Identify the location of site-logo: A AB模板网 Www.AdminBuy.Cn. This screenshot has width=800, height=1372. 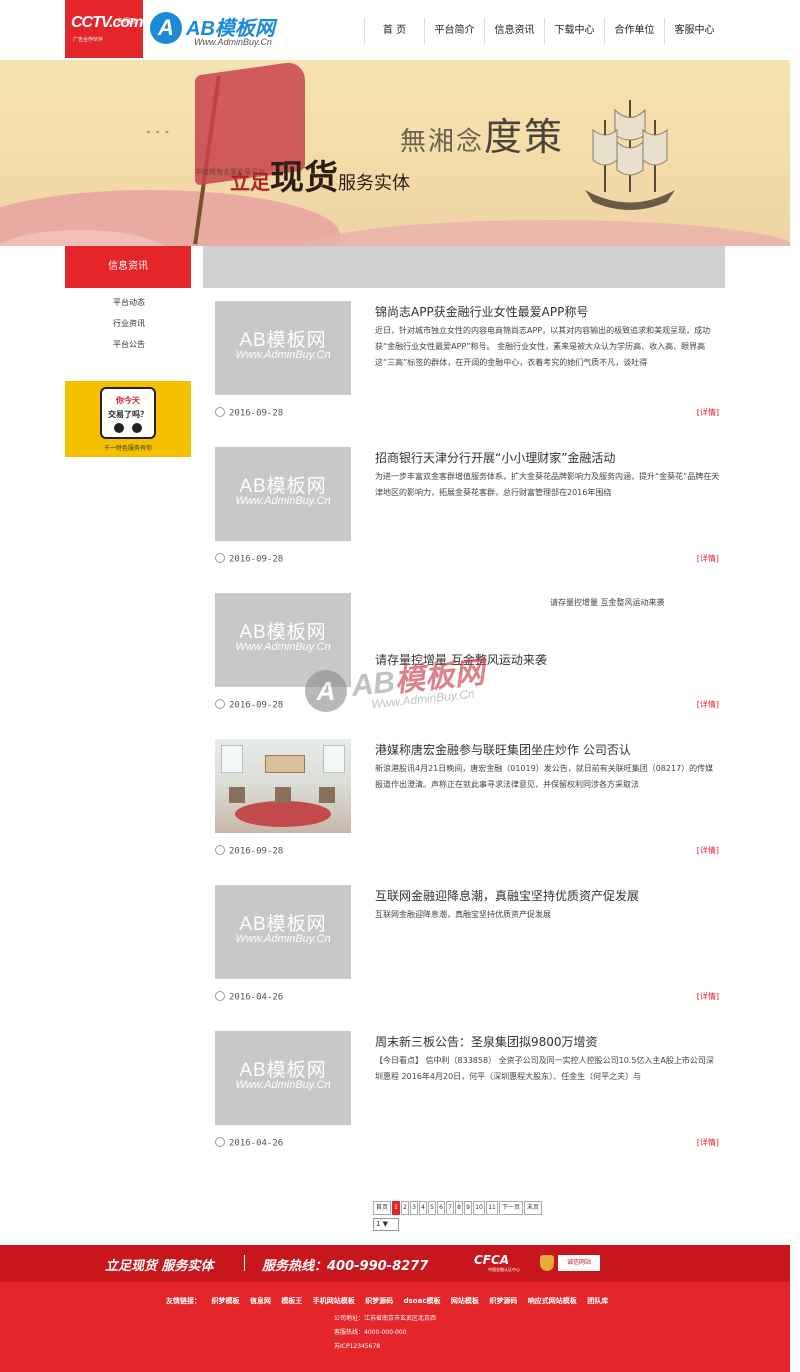
(220, 31).